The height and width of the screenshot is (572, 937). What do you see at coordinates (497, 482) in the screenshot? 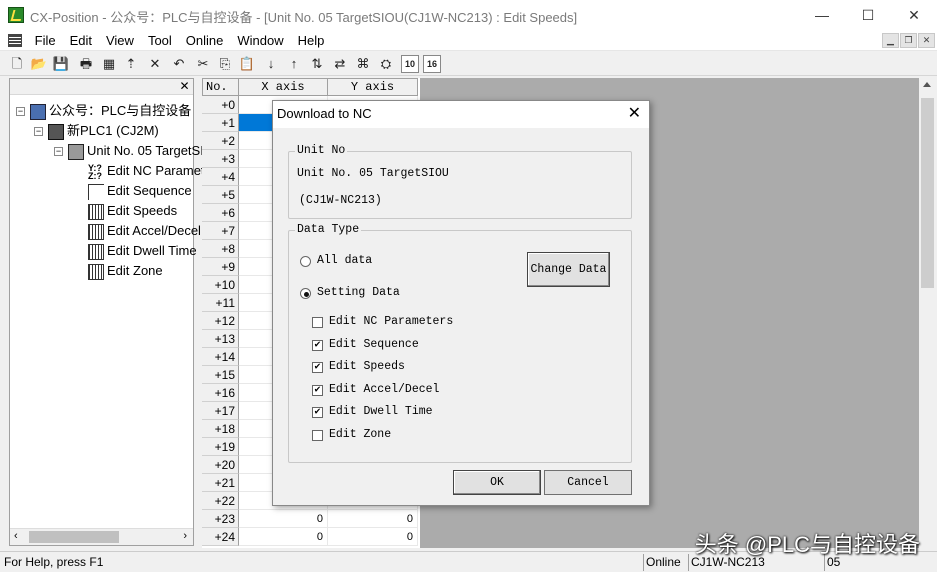
I see `ok-button: OK` at bounding box center [497, 482].